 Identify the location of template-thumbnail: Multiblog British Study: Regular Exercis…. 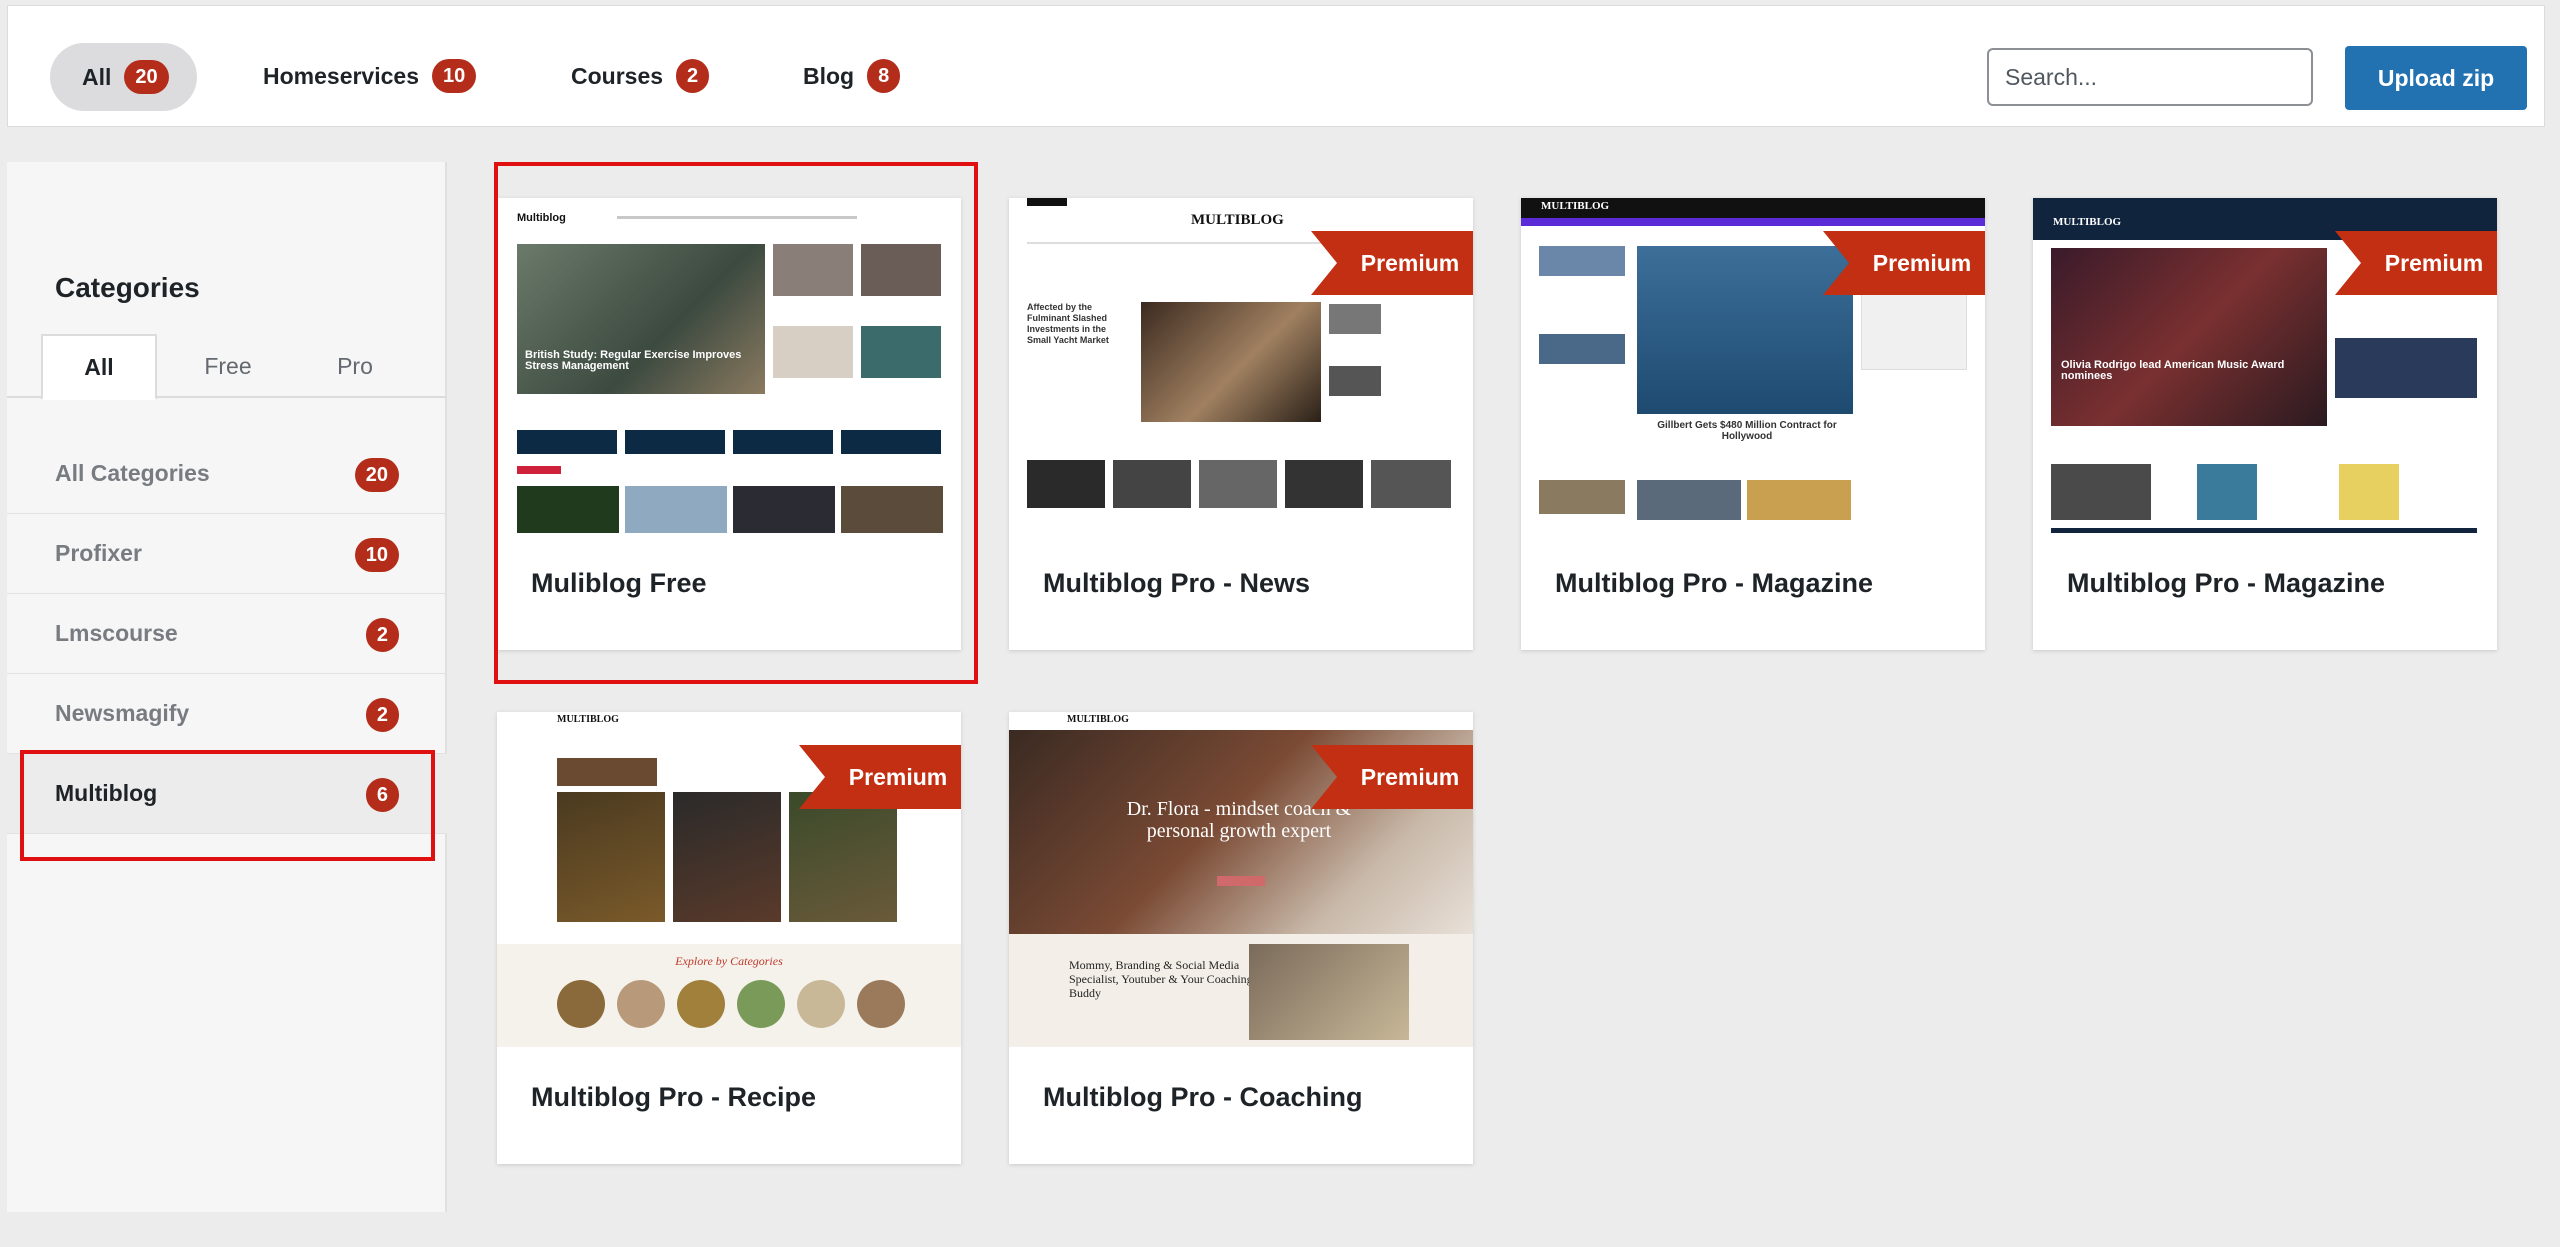
(729, 365).